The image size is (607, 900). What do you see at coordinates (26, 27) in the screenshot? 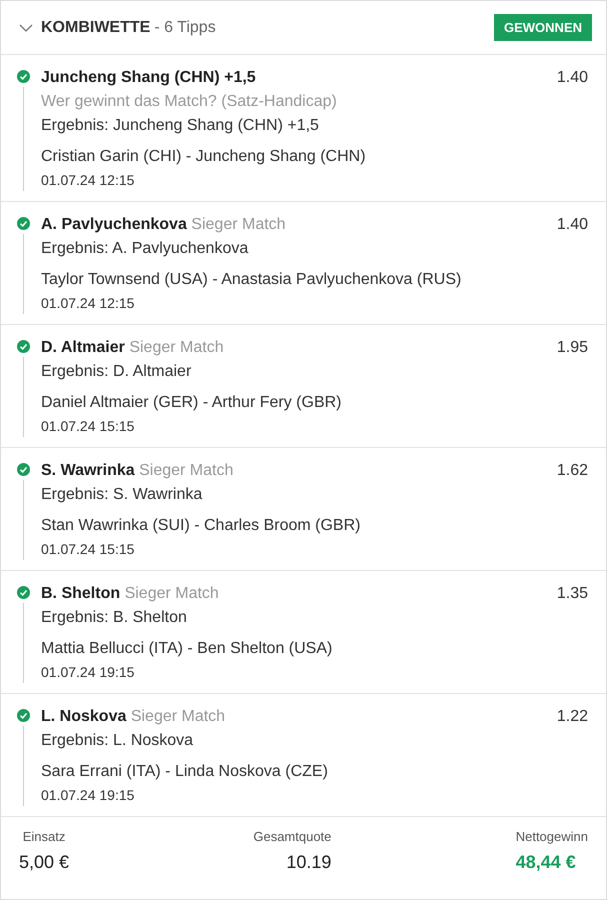
I see `chevron-icon` at bounding box center [26, 27].